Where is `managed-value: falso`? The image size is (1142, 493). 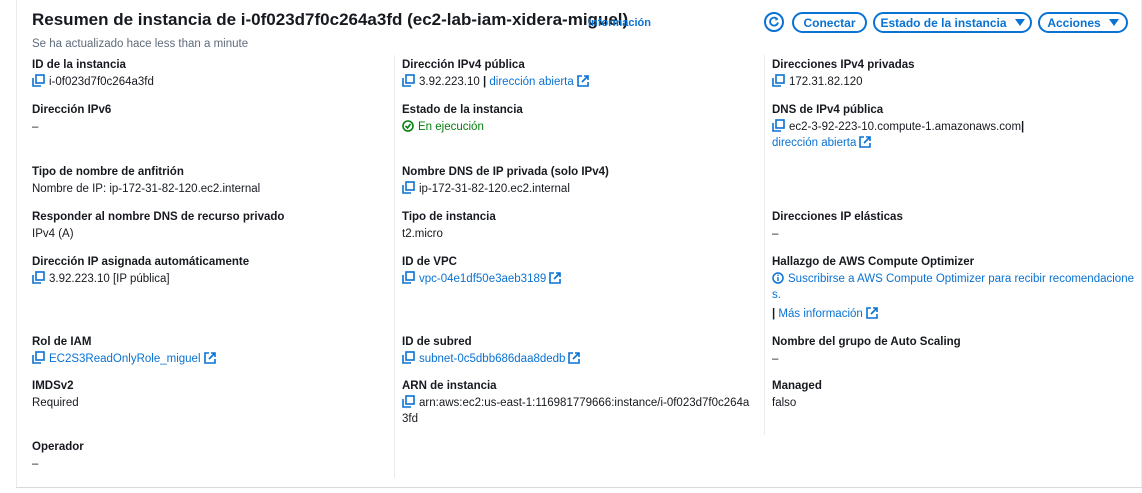
managed-value: falso is located at coordinates (784, 403).